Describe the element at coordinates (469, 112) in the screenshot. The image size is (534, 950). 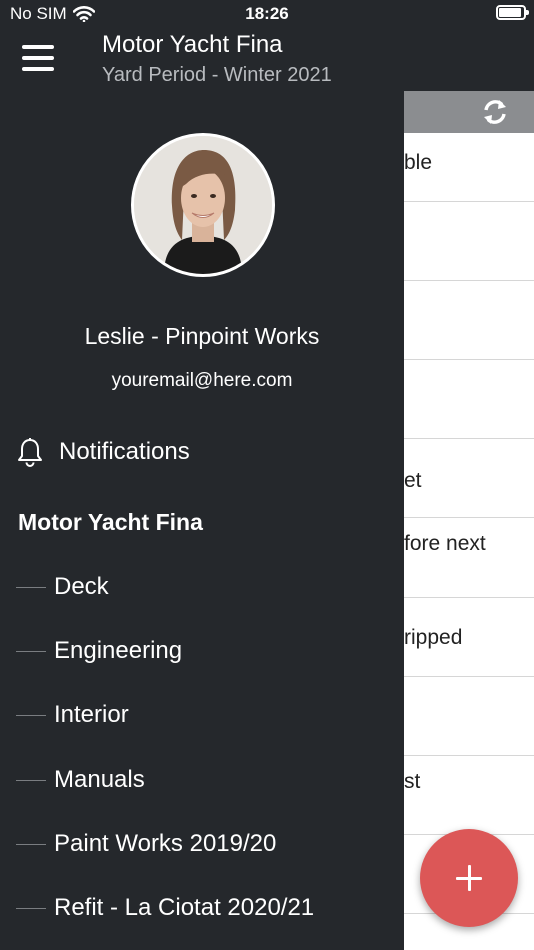
I see `list-toolbar` at that location.